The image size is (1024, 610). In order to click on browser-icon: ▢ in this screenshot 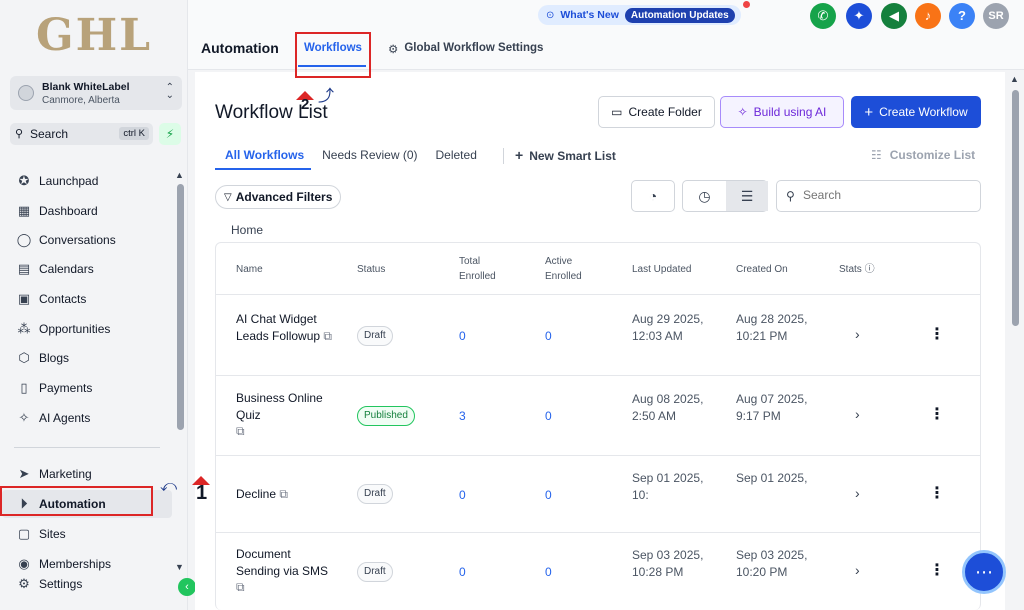, I will do `click(24, 533)`.